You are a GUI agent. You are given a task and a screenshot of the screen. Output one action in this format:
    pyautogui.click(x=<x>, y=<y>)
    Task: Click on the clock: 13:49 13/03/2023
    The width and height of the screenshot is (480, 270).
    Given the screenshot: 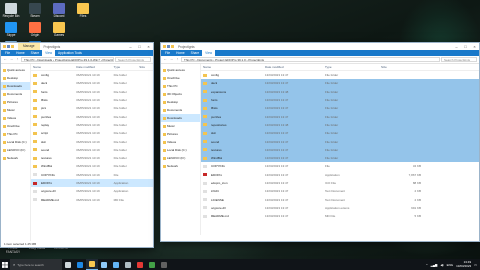 What is the action you would take?
    pyautogui.click(x=463, y=264)
    